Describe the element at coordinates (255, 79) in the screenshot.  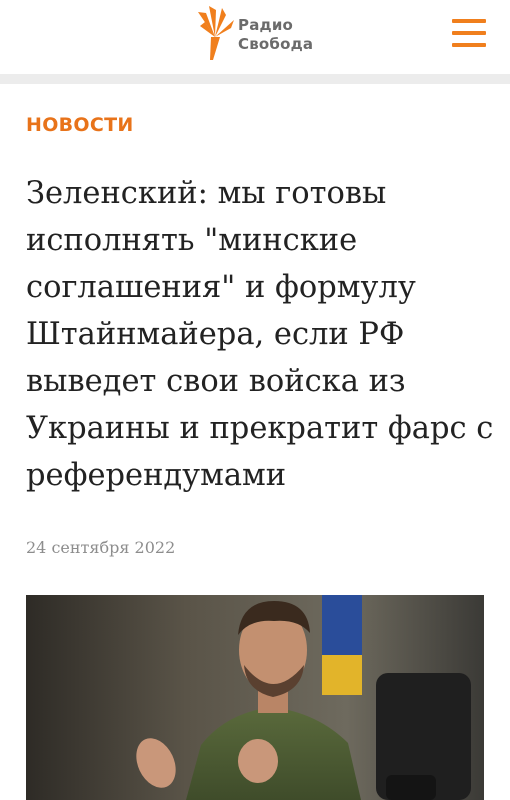
I see `header-divider` at that location.